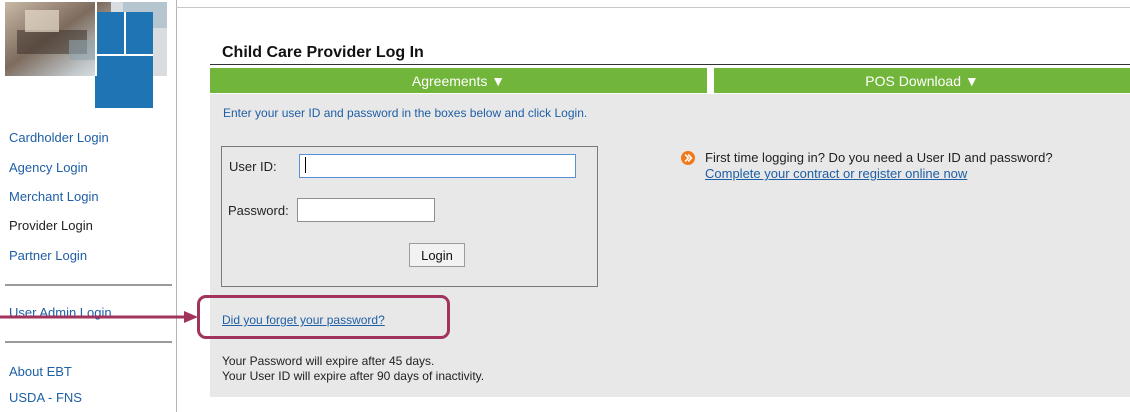 The image size is (1130, 412). I want to click on user-id-label: User ID:, so click(253, 166).